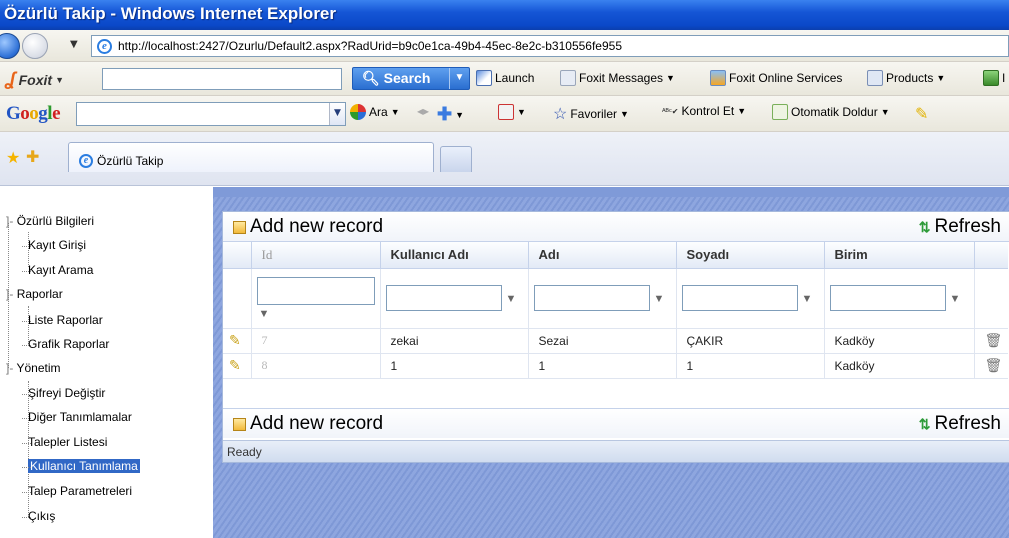 The width and height of the screenshot is (1009, 538). What do you see at coordinates (776, 78) in the screenshot?
I see `foxit-online-services-button: Foxit Online Services` at bounding box center [776, 78].